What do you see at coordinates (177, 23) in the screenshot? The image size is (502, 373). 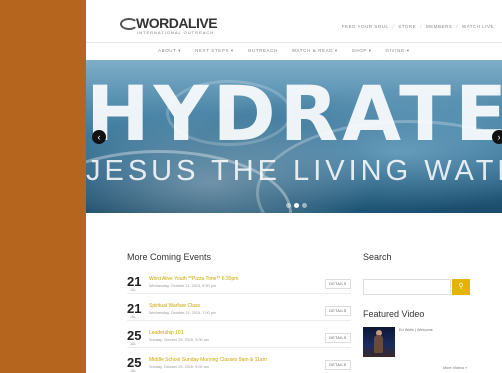 I see `logo-text: WORDALIVE` at bounding box center [177, 23].